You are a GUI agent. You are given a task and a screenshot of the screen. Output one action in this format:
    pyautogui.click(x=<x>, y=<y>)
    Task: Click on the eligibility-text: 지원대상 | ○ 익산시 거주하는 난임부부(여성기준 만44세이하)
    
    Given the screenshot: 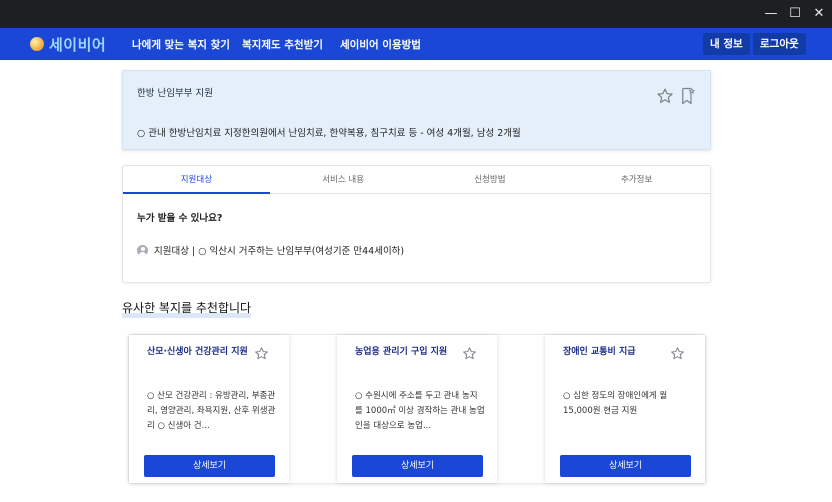 What is the action you would take?
    pyautogui.click(x=279, y=251)
    